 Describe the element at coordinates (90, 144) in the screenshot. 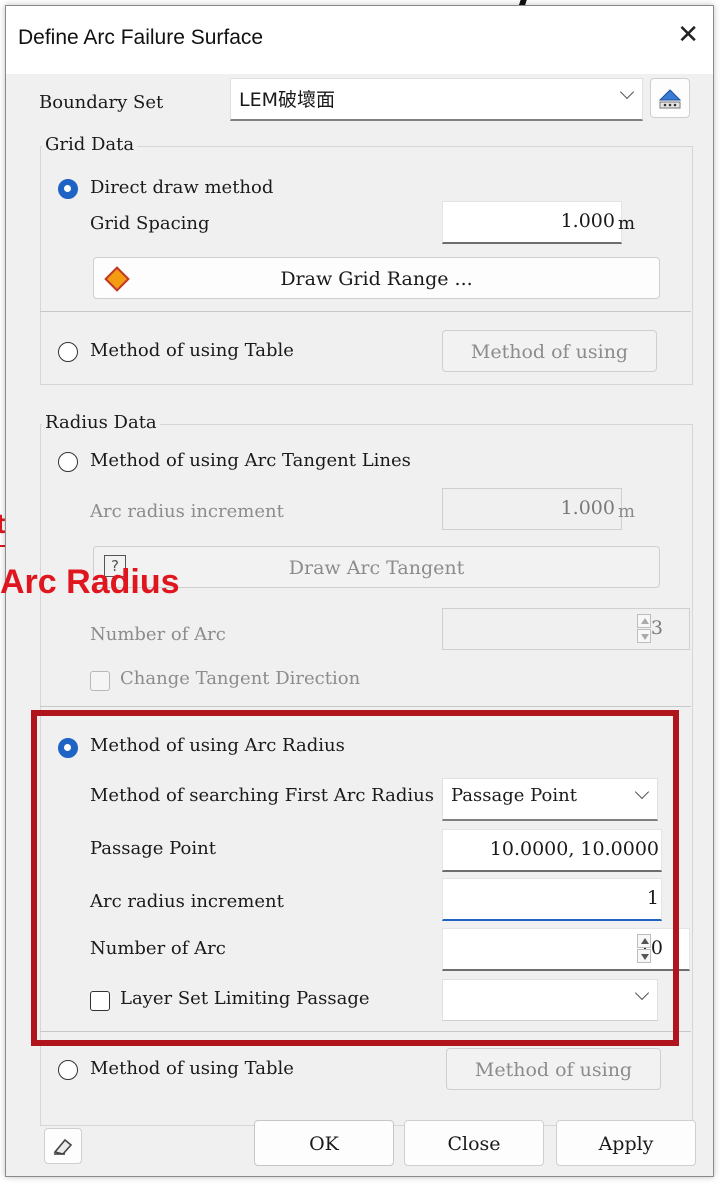

I see `grid-data-title: Grid Data` at that location.